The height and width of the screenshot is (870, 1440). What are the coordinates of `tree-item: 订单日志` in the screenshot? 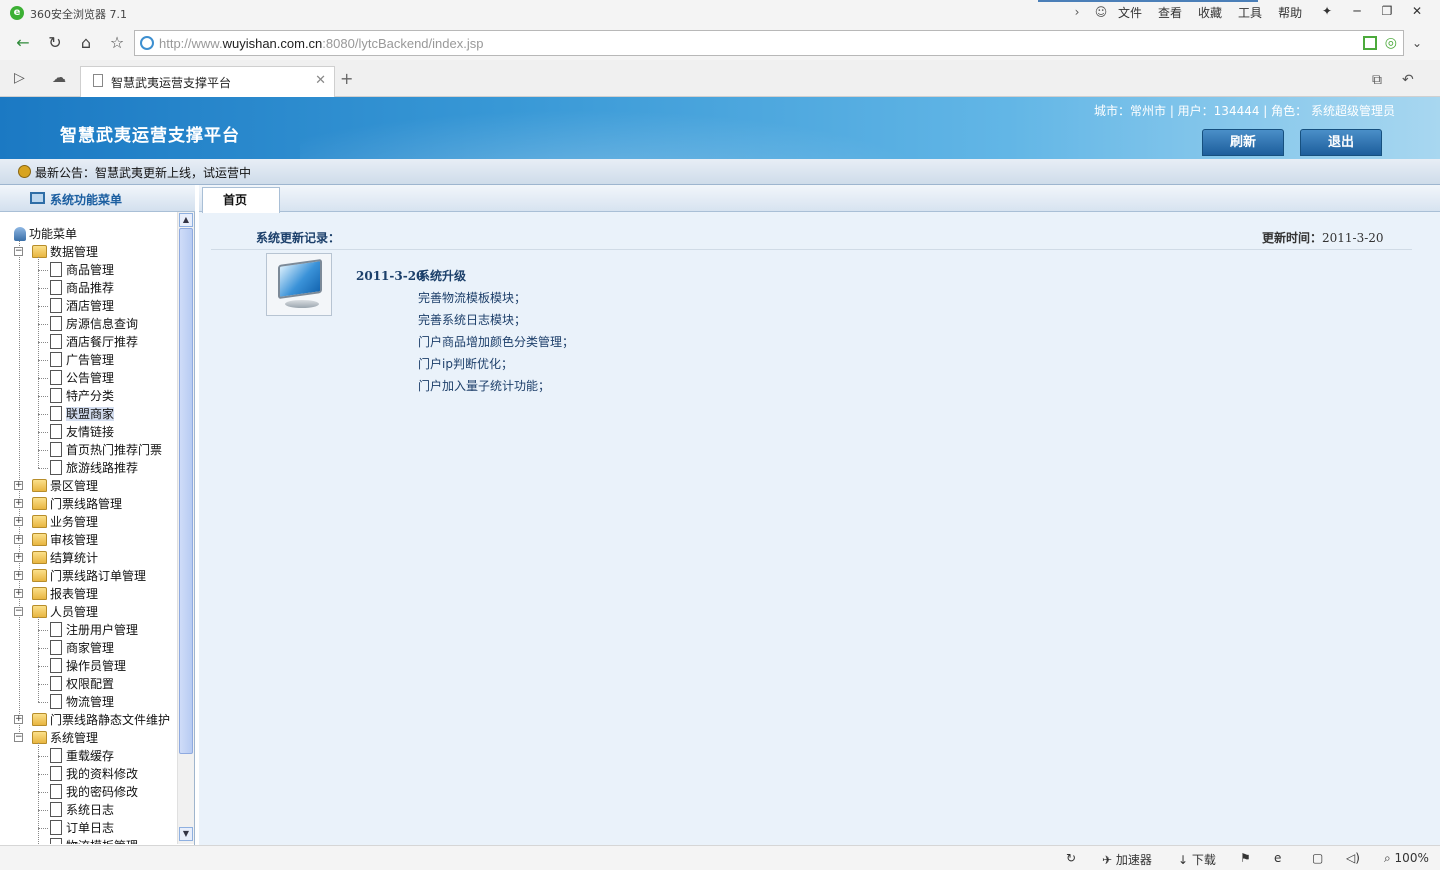 It's located at (82, 828).